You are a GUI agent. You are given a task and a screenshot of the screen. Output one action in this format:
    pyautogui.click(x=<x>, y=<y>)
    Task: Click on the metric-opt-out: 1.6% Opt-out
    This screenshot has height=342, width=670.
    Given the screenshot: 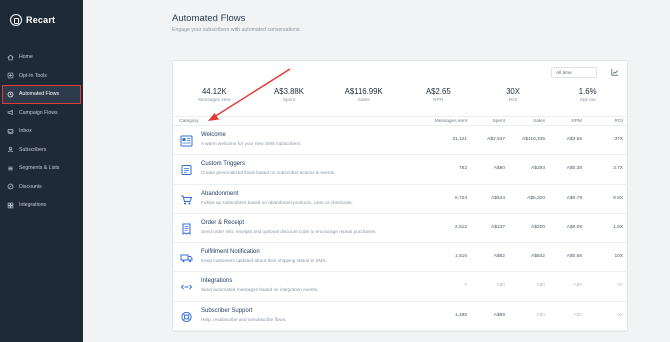 What is the action you would take?
    pyautogui.click(x=587, y=98)
    